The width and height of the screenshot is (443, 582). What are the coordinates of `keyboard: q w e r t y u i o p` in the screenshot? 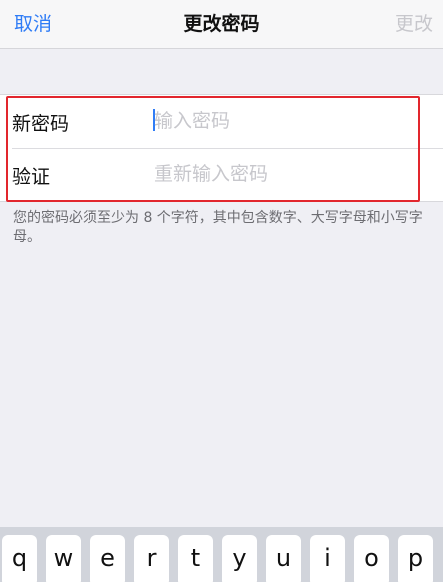 It's located at (221, 554).